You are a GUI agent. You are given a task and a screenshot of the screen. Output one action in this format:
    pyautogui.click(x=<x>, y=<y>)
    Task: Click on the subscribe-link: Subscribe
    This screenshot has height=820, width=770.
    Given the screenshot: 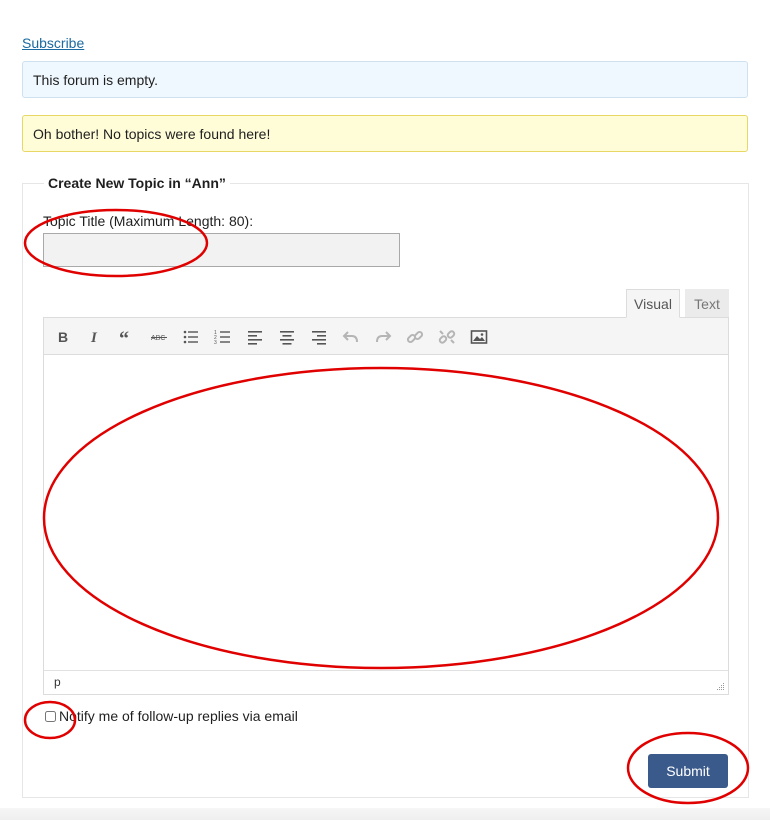 What is the action you would take?
    pyautogui.click(x=53, y=43)
    